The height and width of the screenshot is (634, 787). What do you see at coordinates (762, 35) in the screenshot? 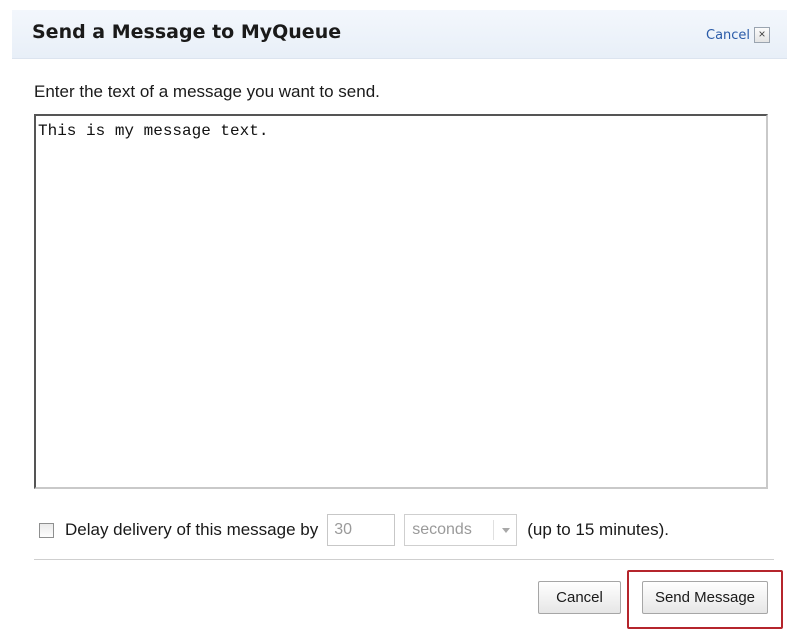
I see `close-icon: ×` at bounding box center [762, 35].